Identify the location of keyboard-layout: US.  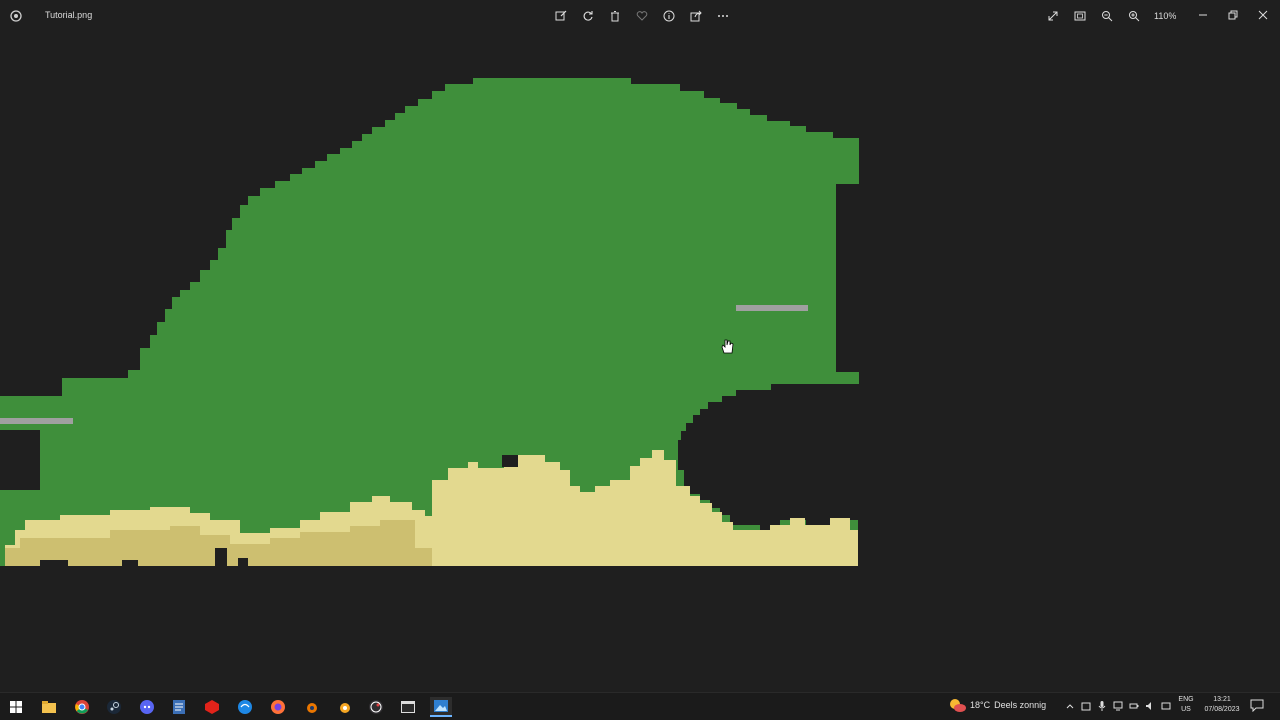
(1186, 709).